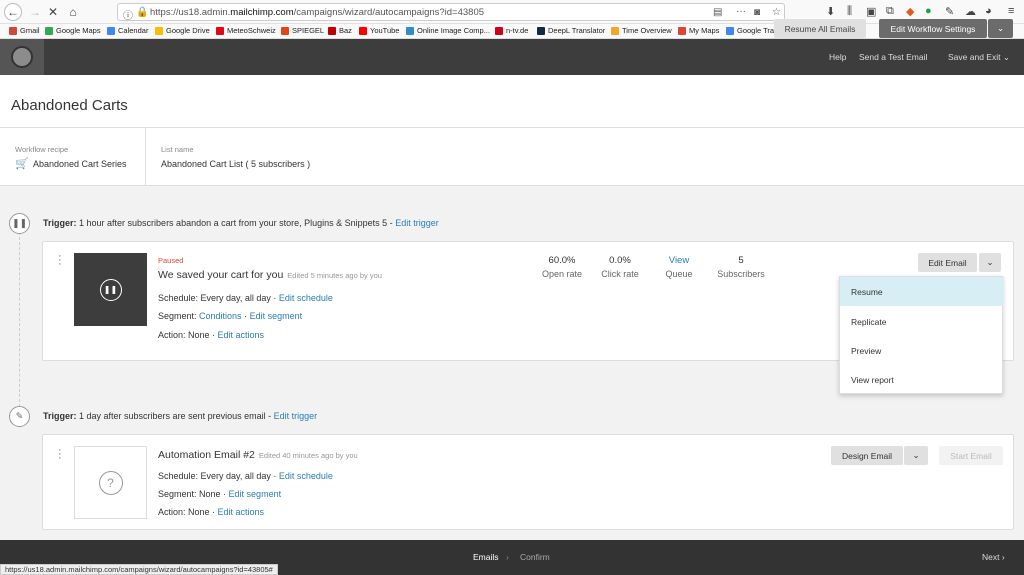  Describe the element at coordinates (922, 379) in the screenshot. I see `menu-item-view-report: View report` at that location.